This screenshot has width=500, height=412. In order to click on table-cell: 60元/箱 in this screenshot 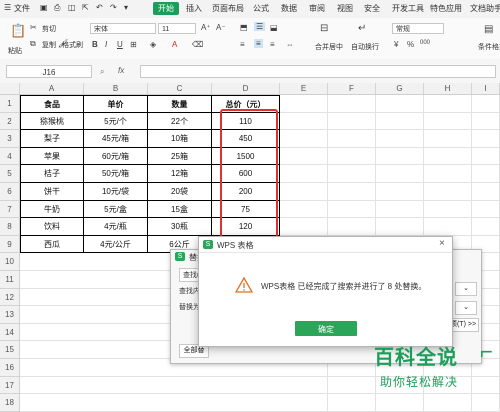, I will do `click(116, 156)`.